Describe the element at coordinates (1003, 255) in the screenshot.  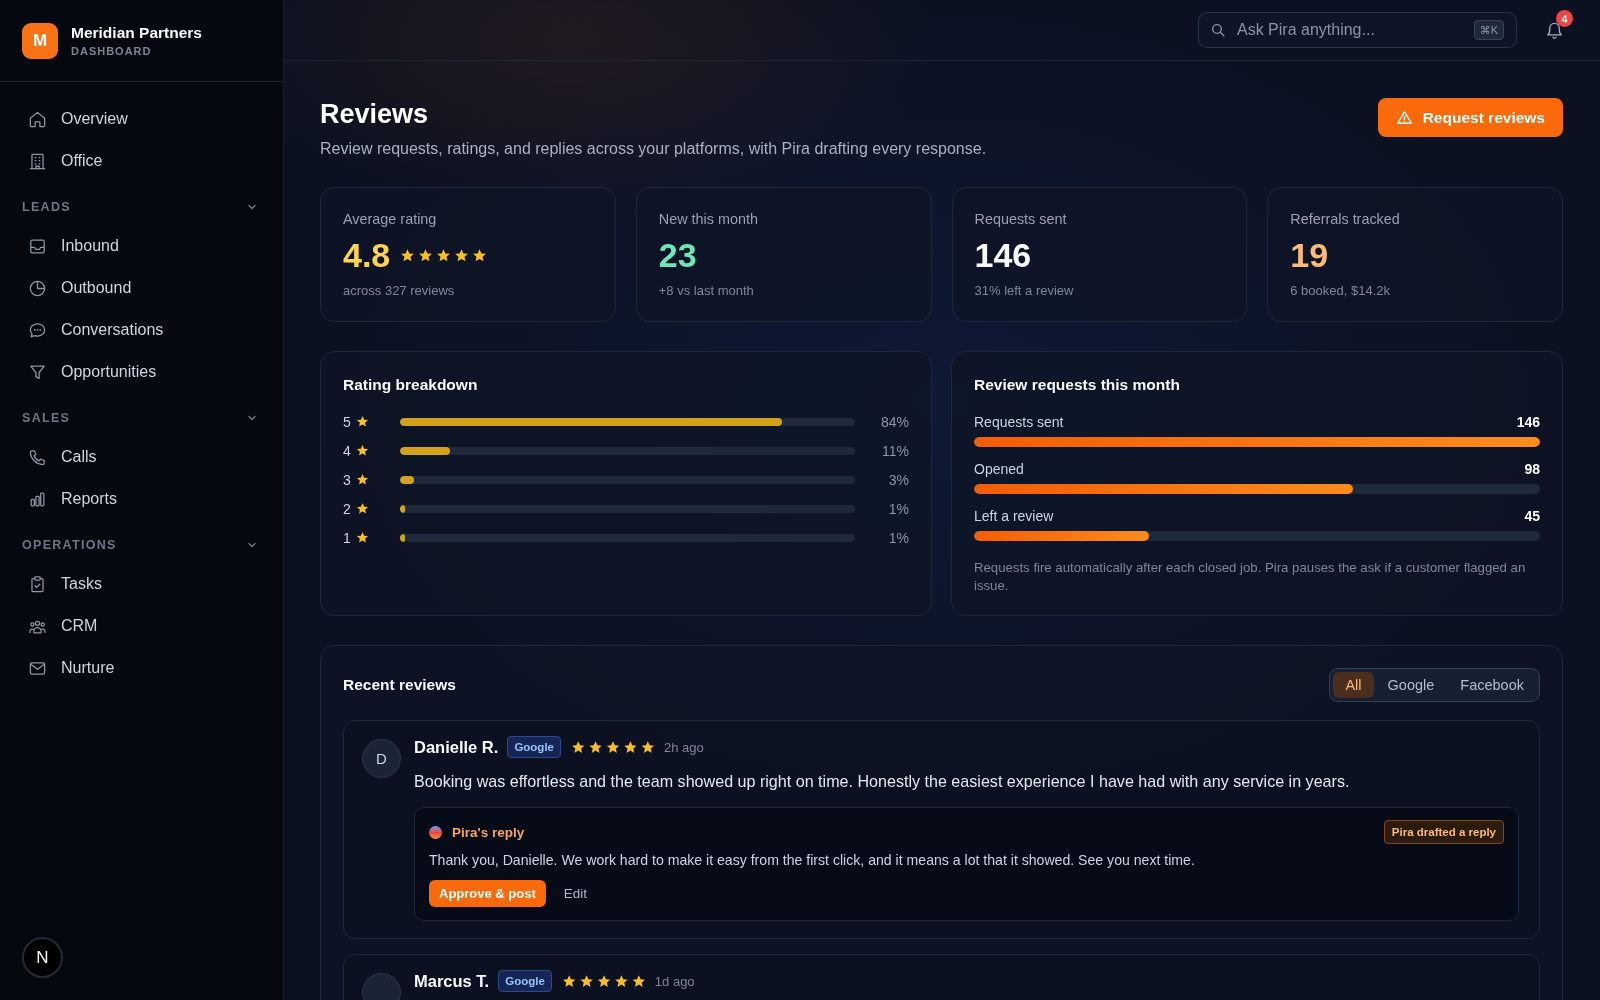
I see `stat-value: 146` at that location.